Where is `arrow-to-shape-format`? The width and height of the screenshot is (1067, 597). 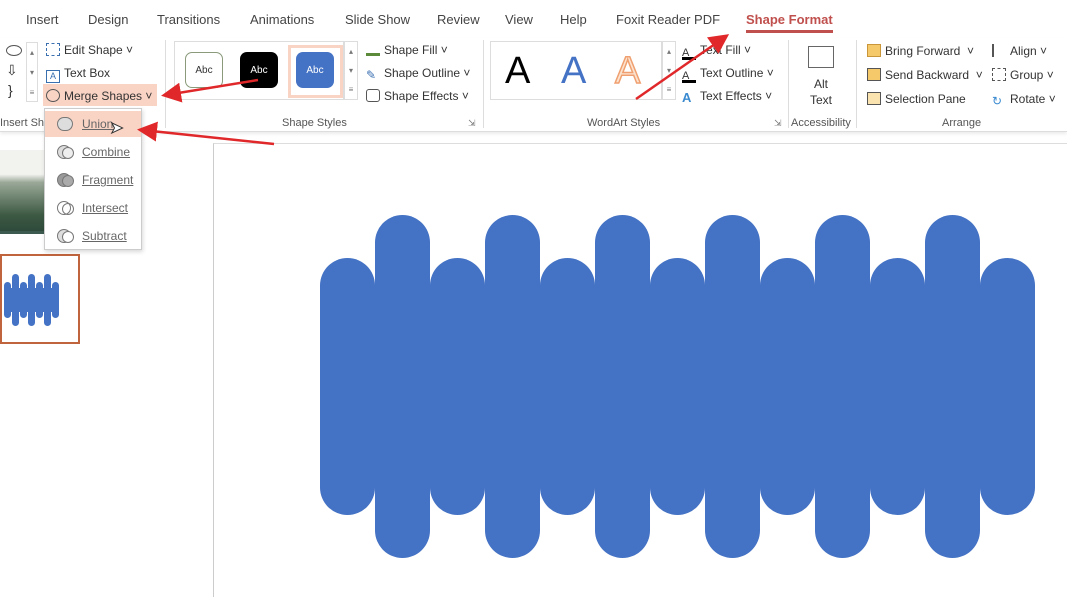
arrow-to-shape-format is located at coordinates (682, 67).